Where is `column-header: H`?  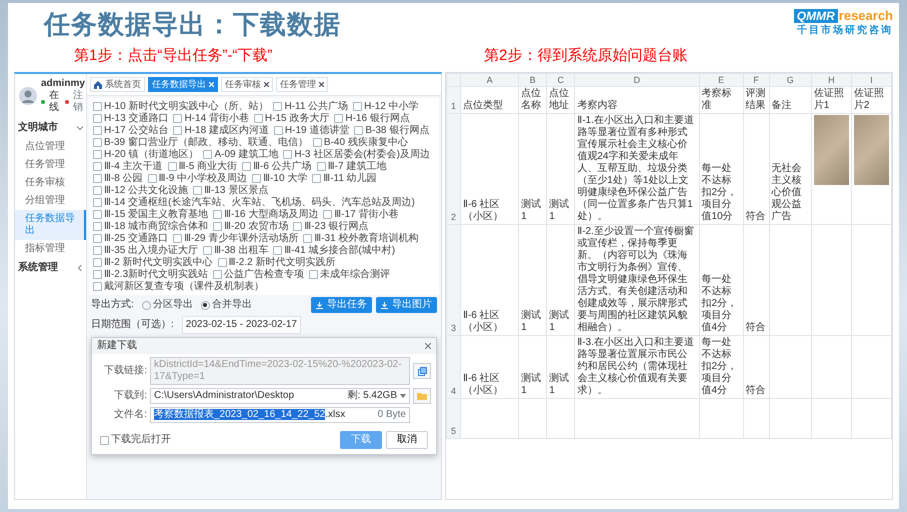
column-header: H is located at coordinates (831, 80).